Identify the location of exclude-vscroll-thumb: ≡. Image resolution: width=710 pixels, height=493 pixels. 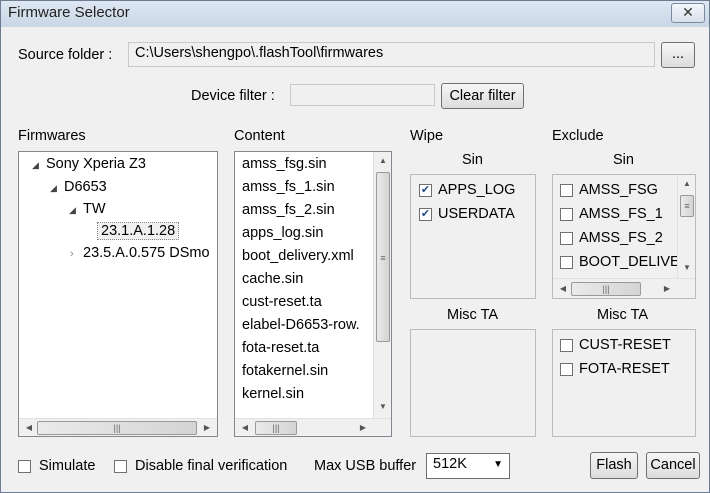
(687, 206).